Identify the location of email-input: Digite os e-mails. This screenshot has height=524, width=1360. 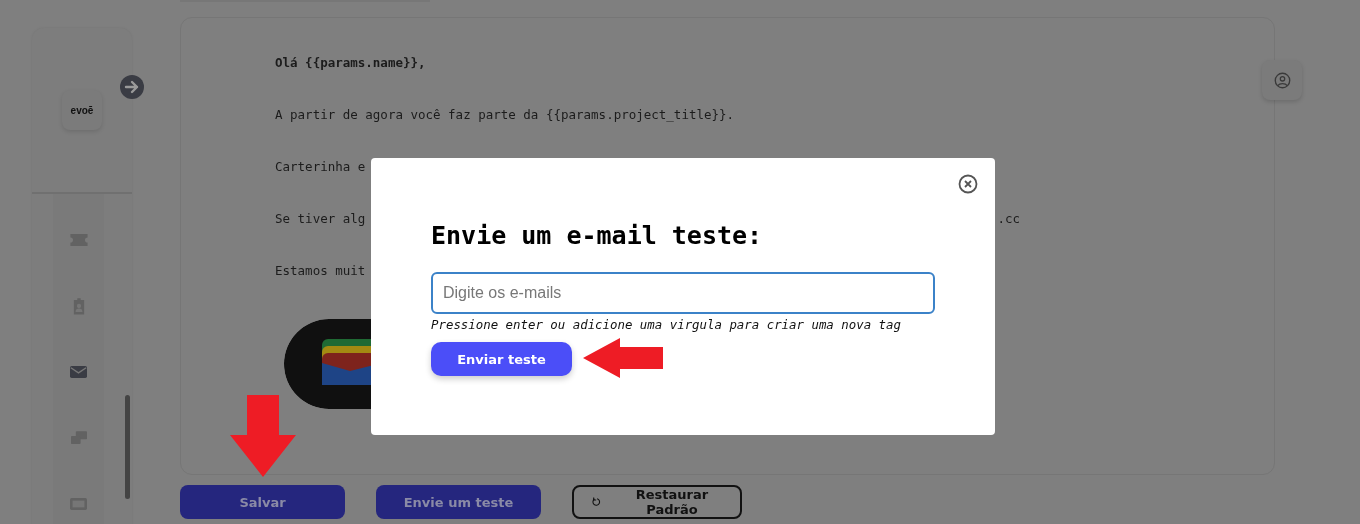
(683, 293).